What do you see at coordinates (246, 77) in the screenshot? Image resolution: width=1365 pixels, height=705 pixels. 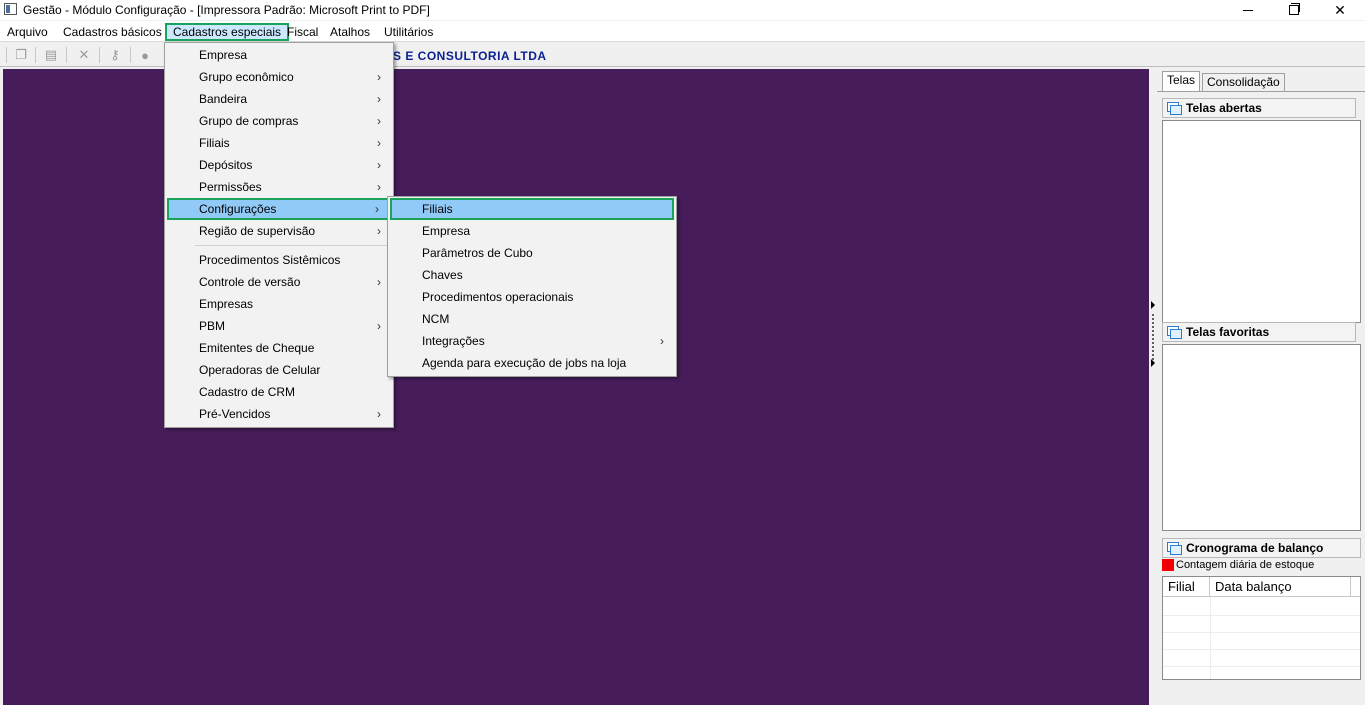 I see `menu-item-label: Grupo econômico` at bounding box center [246, 77].